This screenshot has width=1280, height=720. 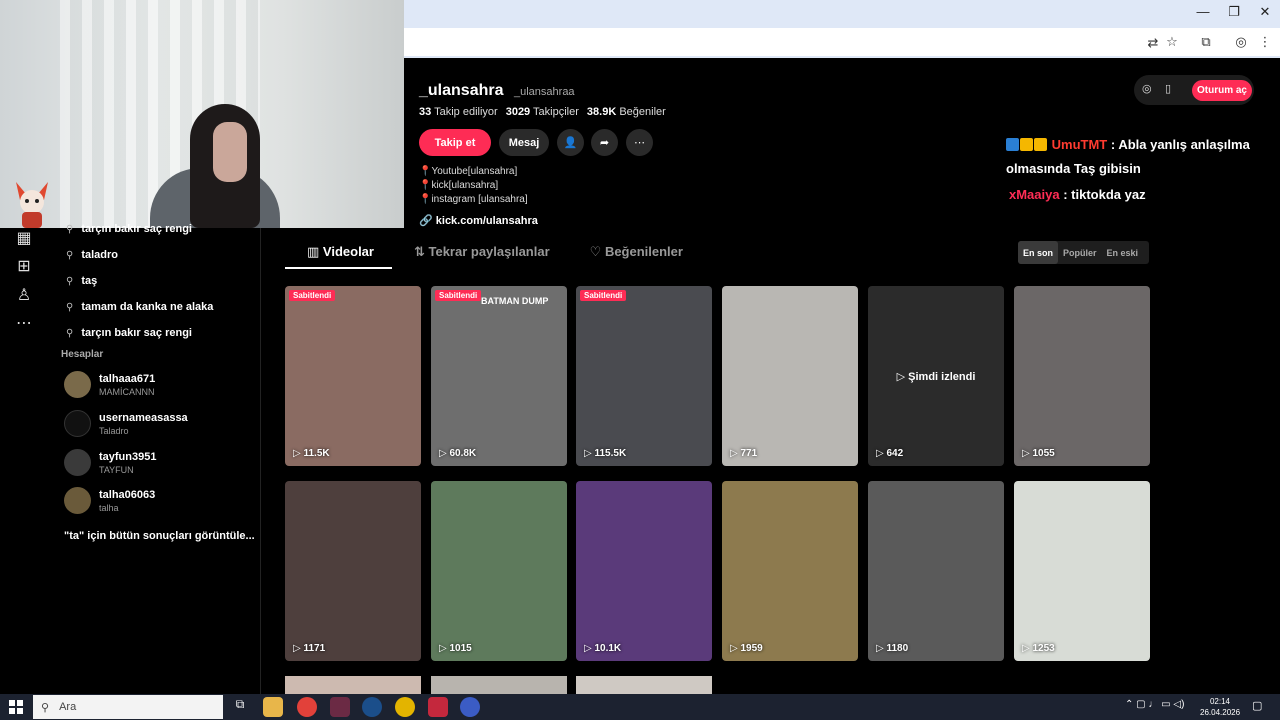 What do you see at coordinates (128, 707) in the screenshot?
I see `taskbar-search: ⚲ Ara` at bounding box center [128, 707].